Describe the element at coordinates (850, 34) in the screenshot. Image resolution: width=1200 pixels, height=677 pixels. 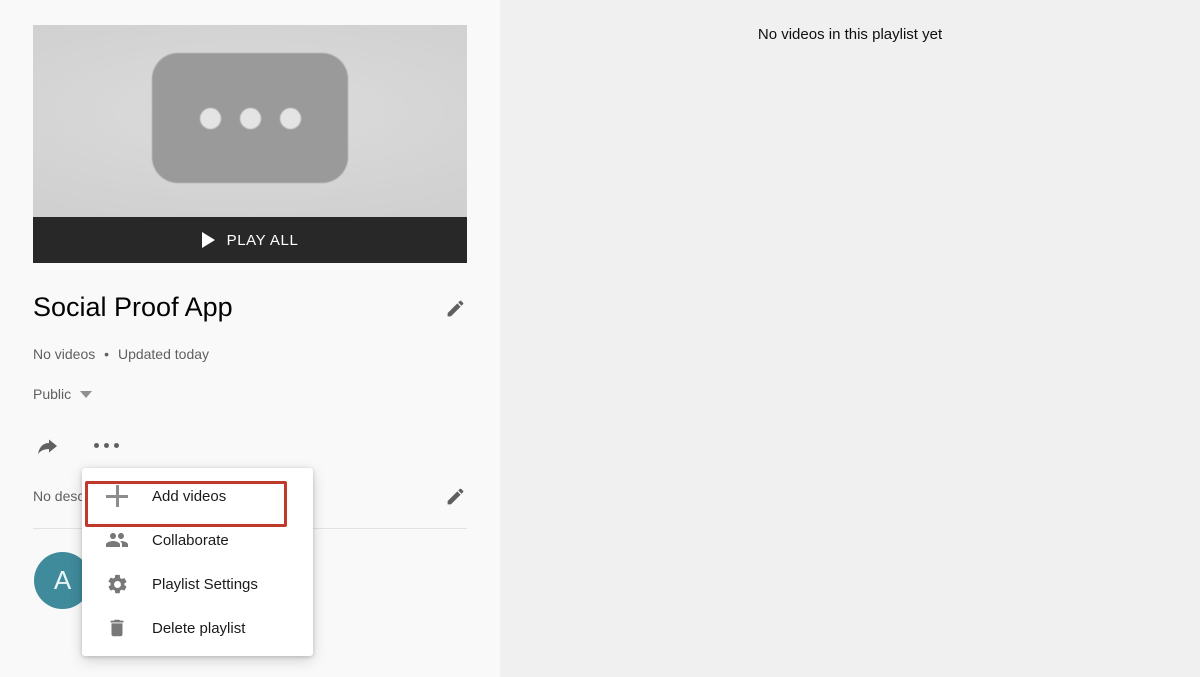
I see `empty-playlist-message: No videos in this playlist yet` at that location.